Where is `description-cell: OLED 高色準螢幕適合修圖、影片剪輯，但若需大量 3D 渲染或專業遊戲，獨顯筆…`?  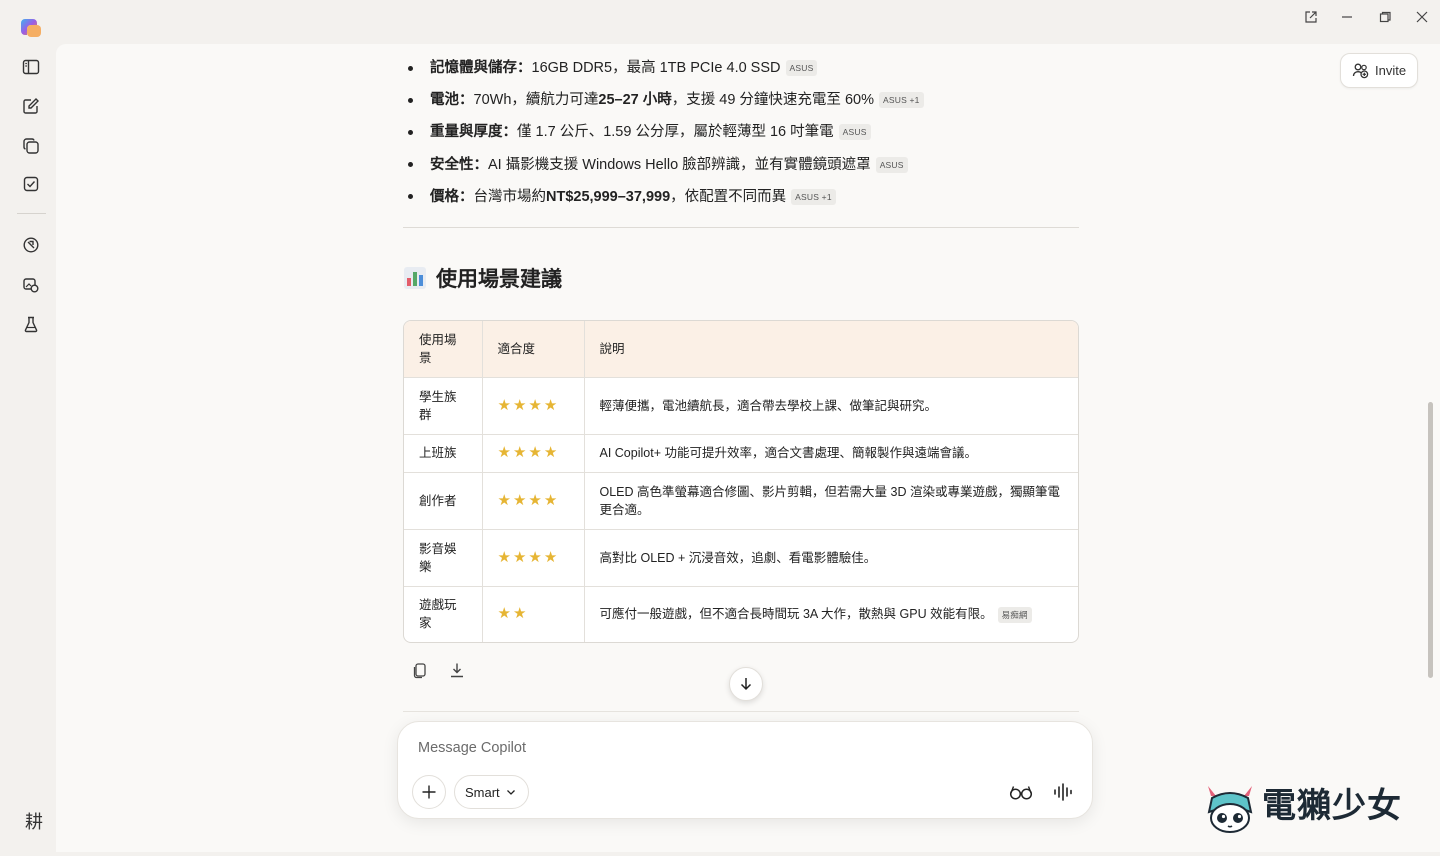 description-cell: OLED 高色準螢幕適合修圖、影片剪輯，但若需大量 3D 渲染或專業遊戲，獨顯筆… is located at coordinates (831, 501).